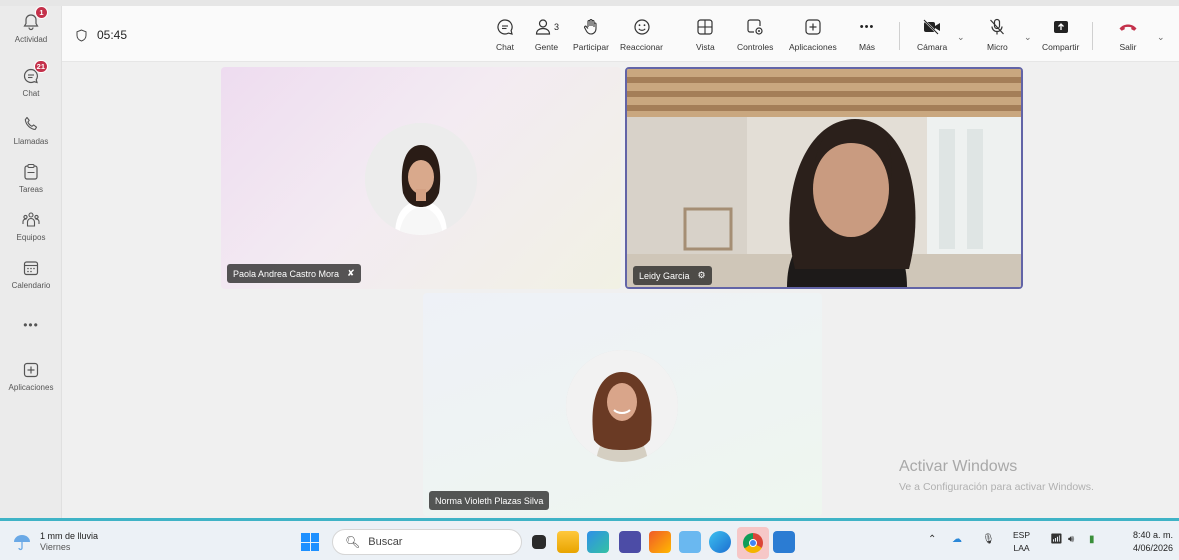 This screenshot has width=1179, height=560. I want to click on chevron-up-icon: ⌃, so click(932, 539).